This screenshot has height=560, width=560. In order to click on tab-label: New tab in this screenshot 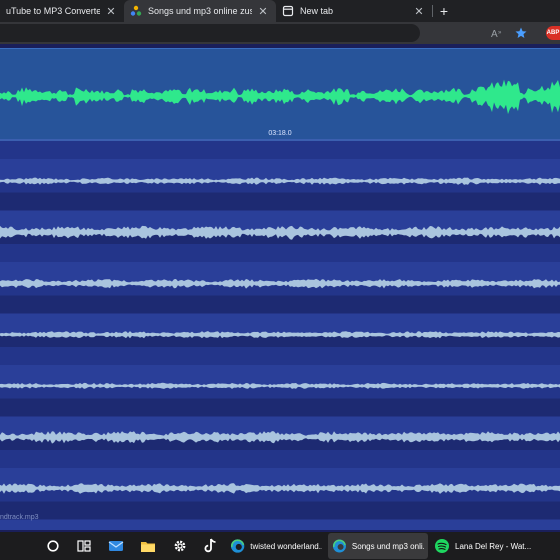, I will do `click(317, 11)`.